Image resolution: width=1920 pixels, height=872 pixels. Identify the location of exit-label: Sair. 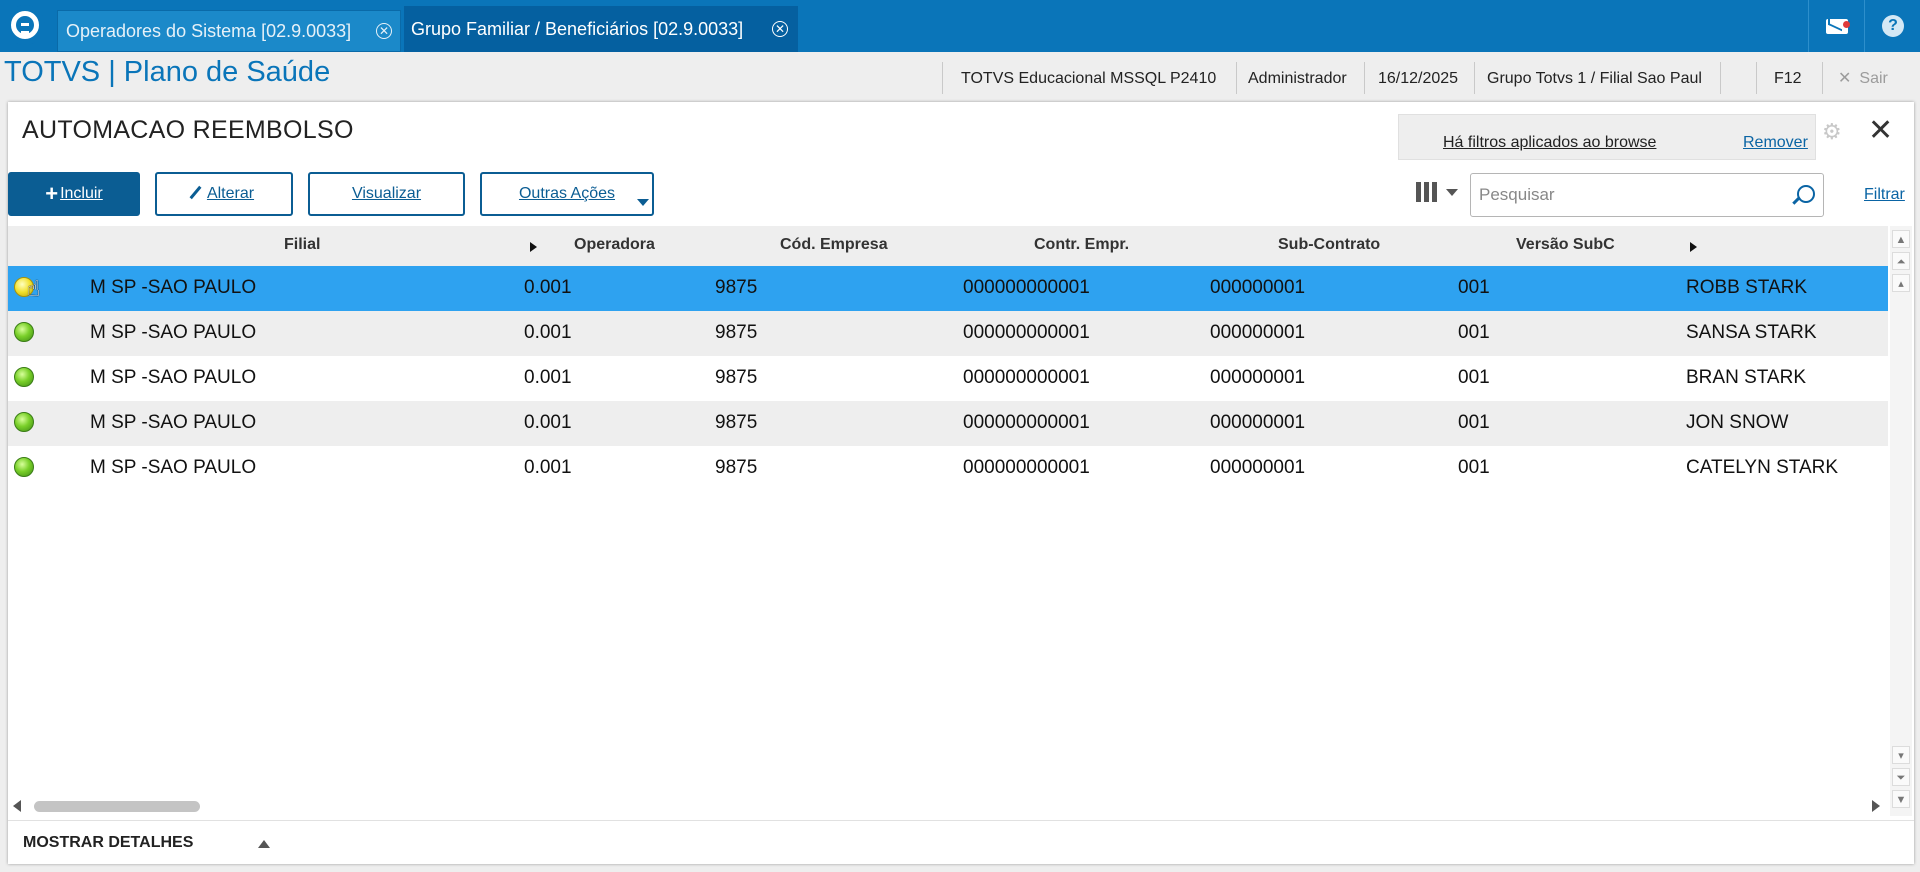
(1873, 78).